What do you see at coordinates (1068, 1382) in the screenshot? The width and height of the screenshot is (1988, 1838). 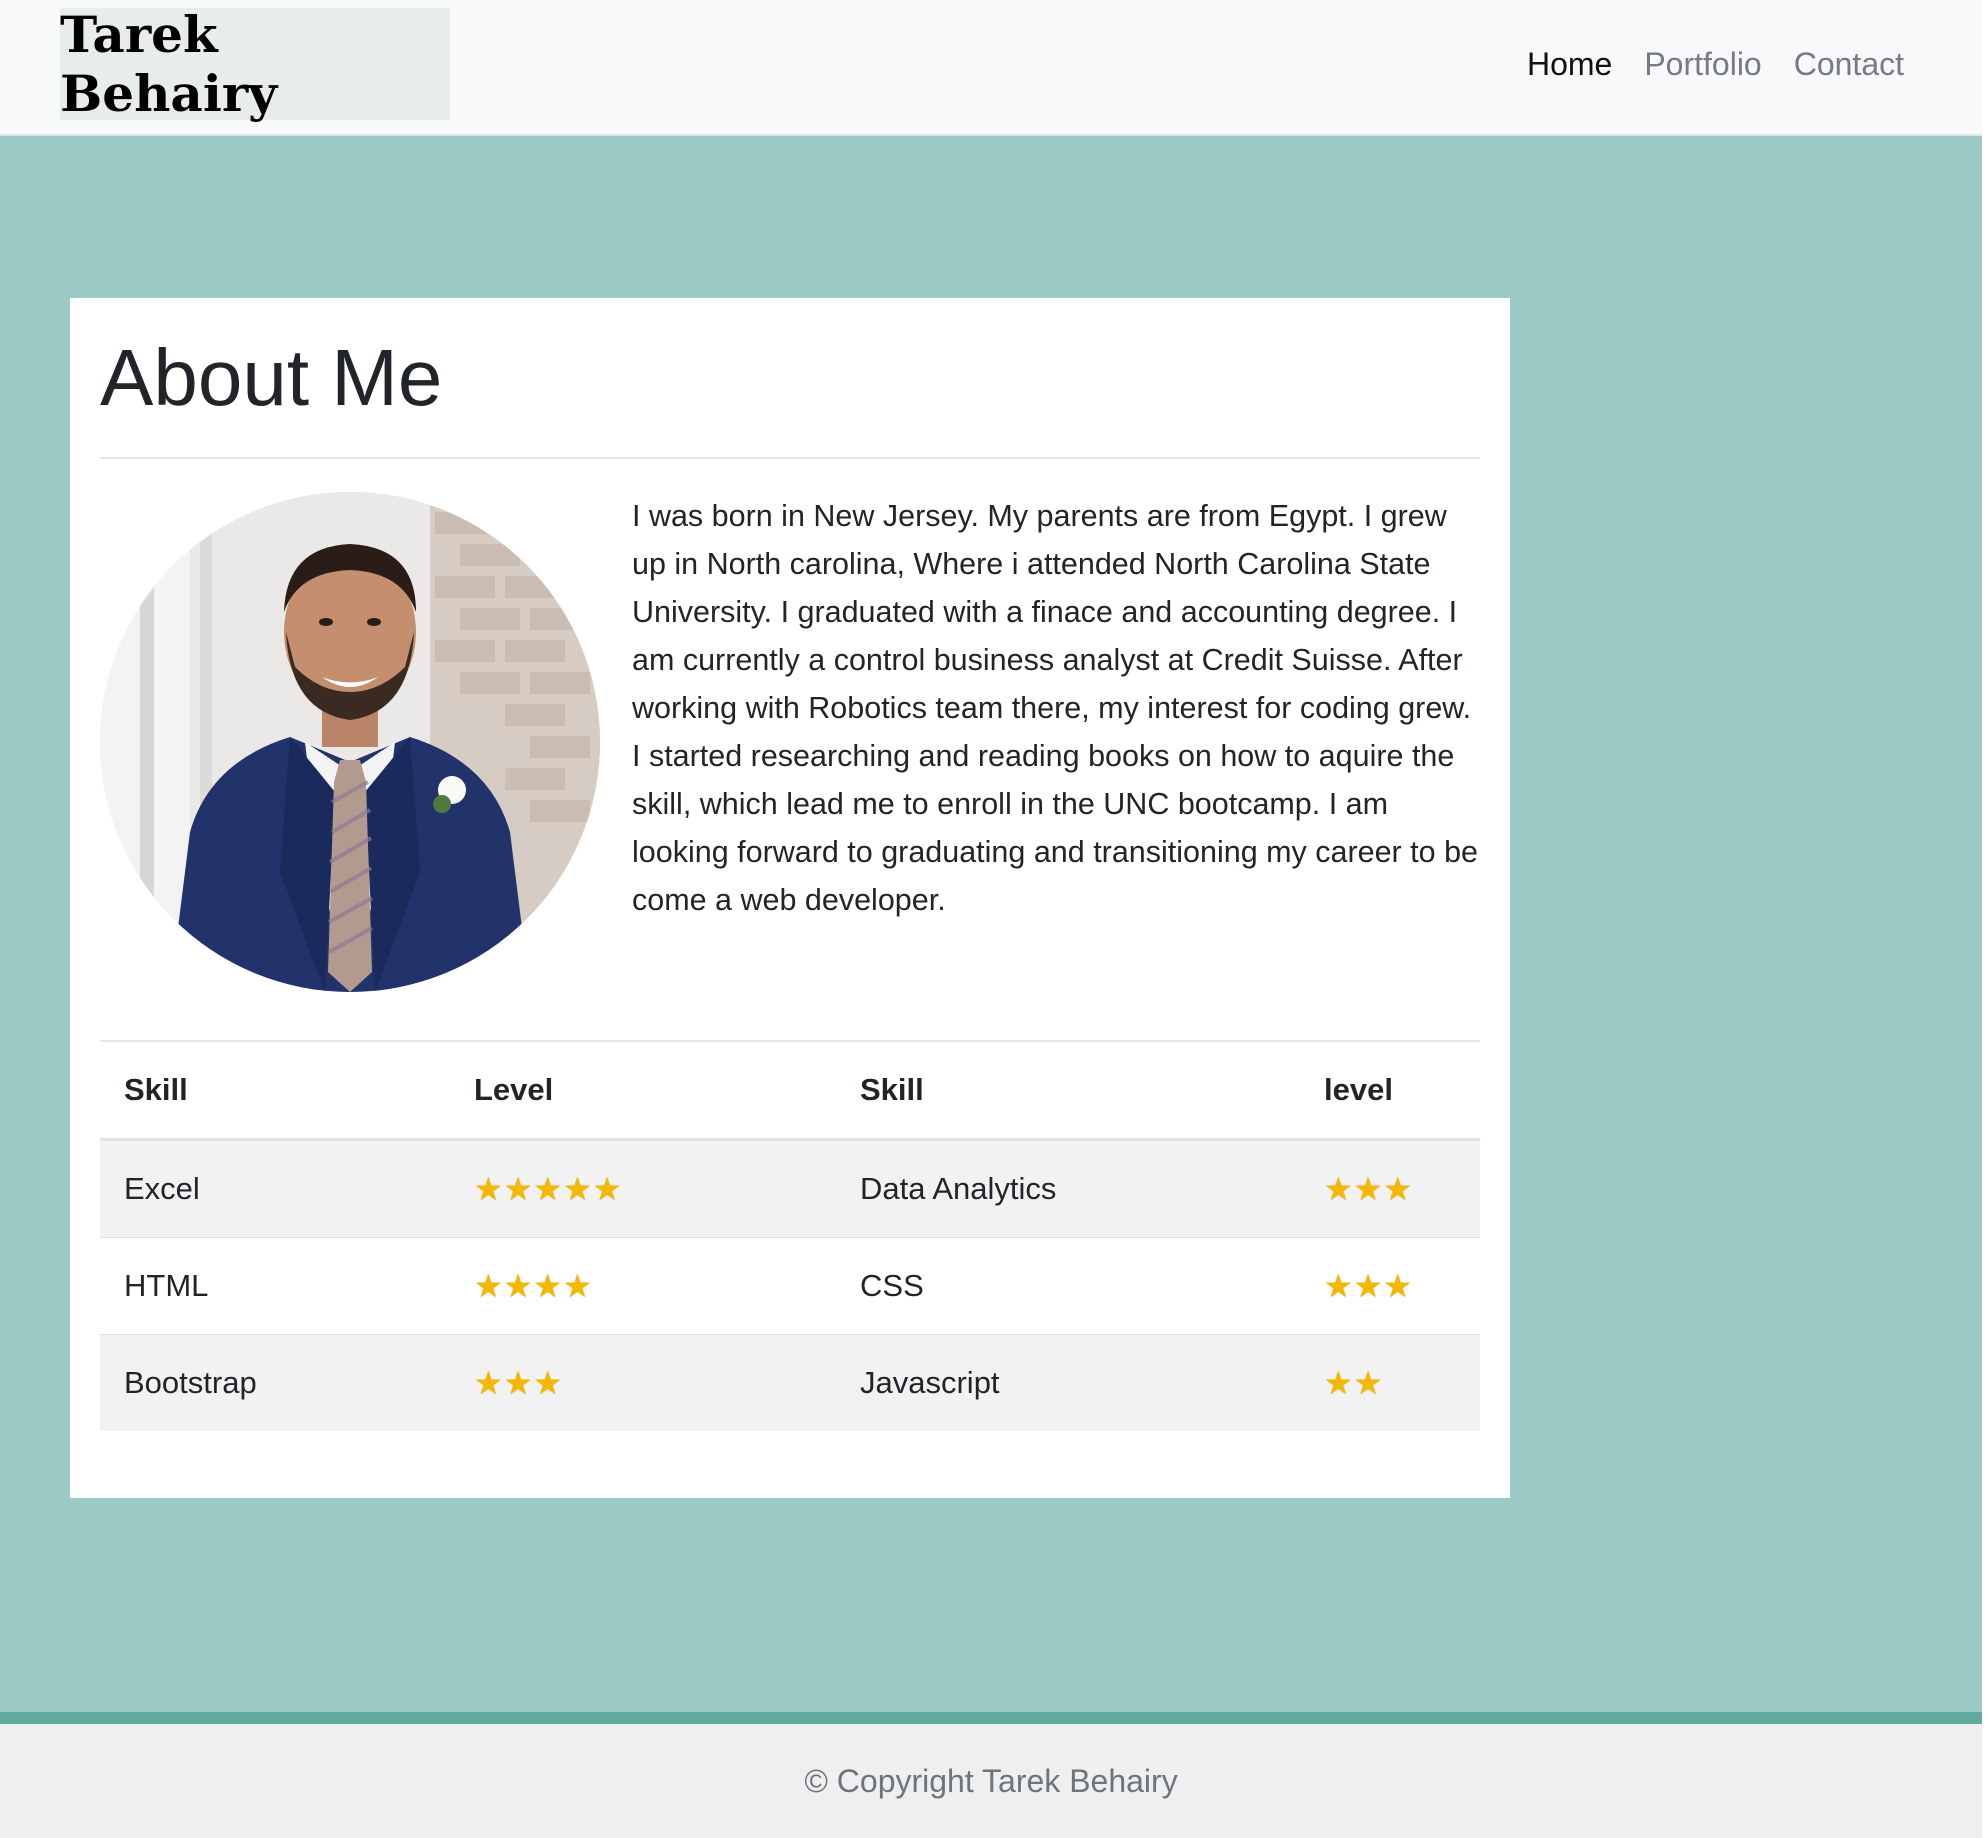 I see `skill-name: Javascript` at bounding box center [1068, 1382].